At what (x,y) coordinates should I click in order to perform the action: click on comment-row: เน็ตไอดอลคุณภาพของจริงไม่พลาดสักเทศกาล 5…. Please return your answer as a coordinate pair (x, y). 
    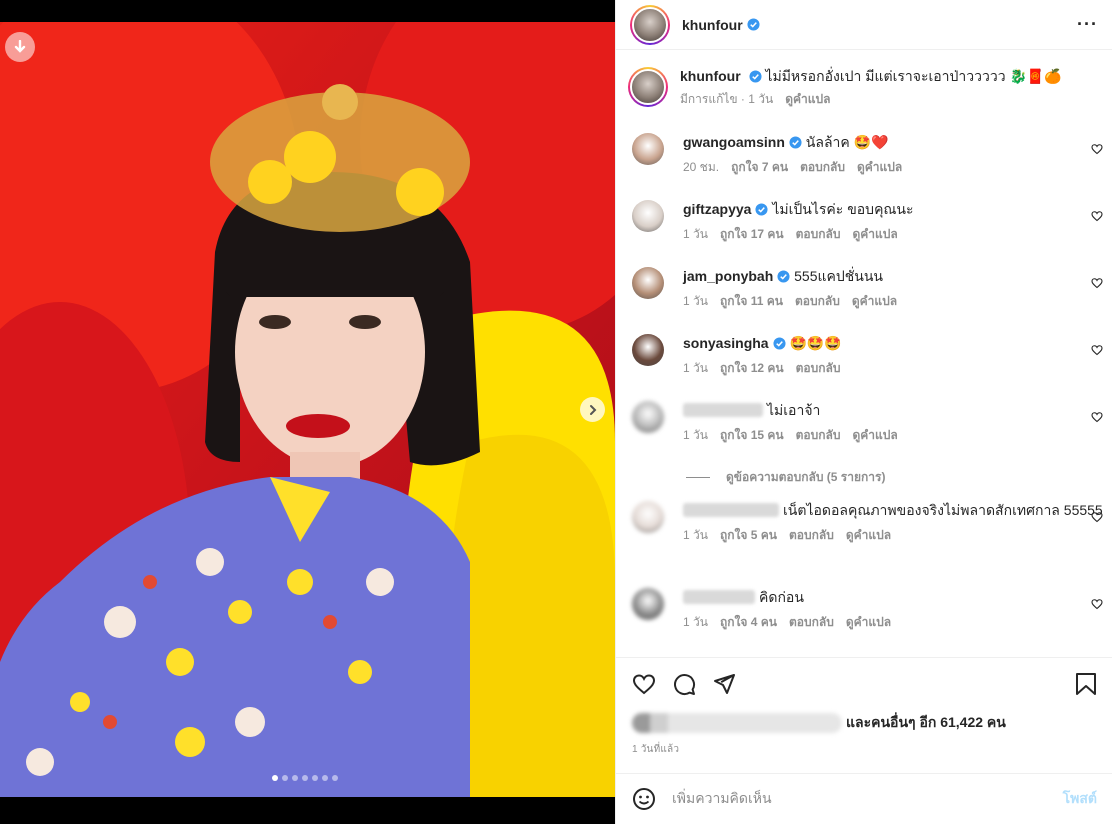
    Looking at the image, I should click on (867, 523).